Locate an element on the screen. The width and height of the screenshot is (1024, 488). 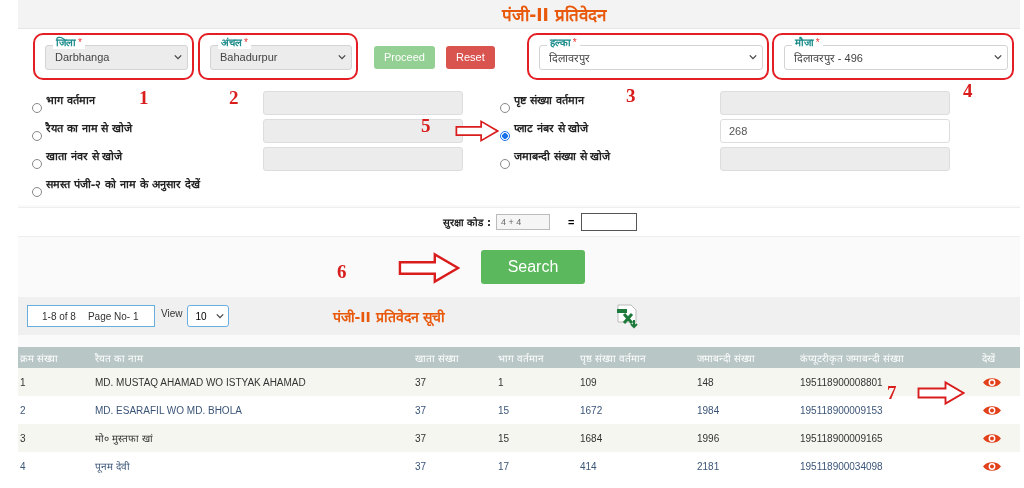
table-cell: 195118900008801 is located at coordinates (841, 382).